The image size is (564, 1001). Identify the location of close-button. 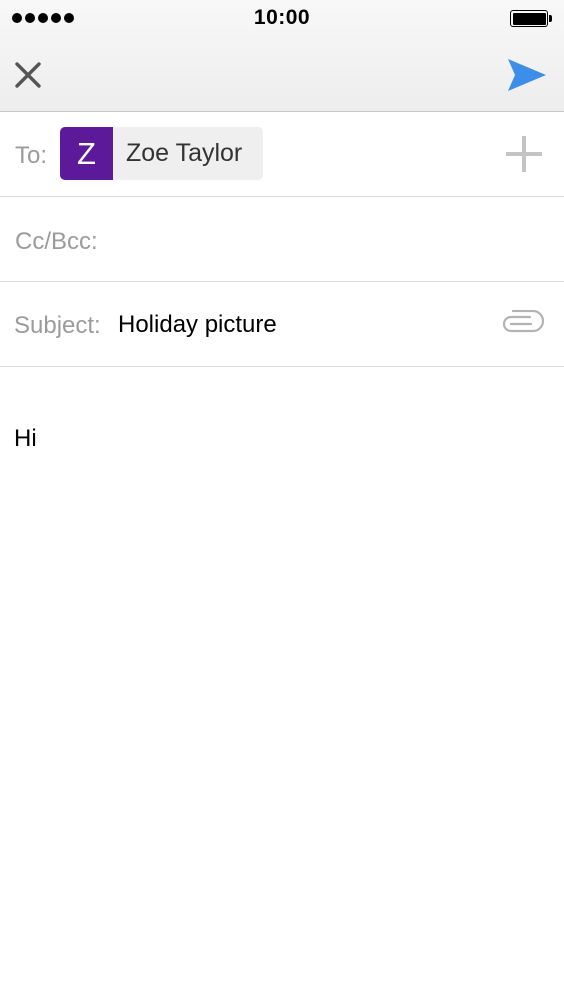
(28, 75).